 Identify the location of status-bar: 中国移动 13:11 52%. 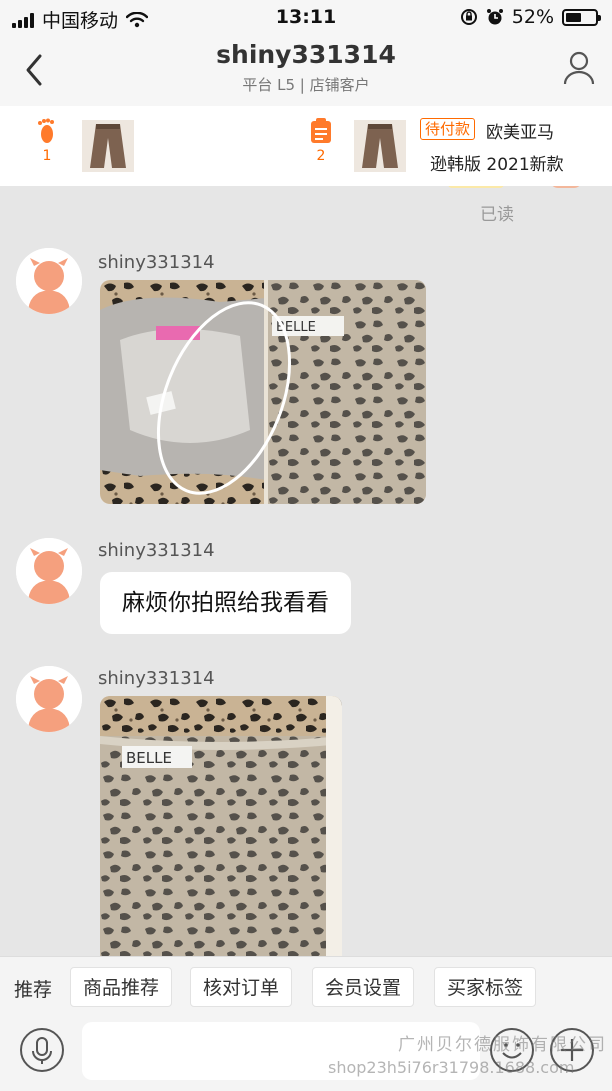
(306, 18).